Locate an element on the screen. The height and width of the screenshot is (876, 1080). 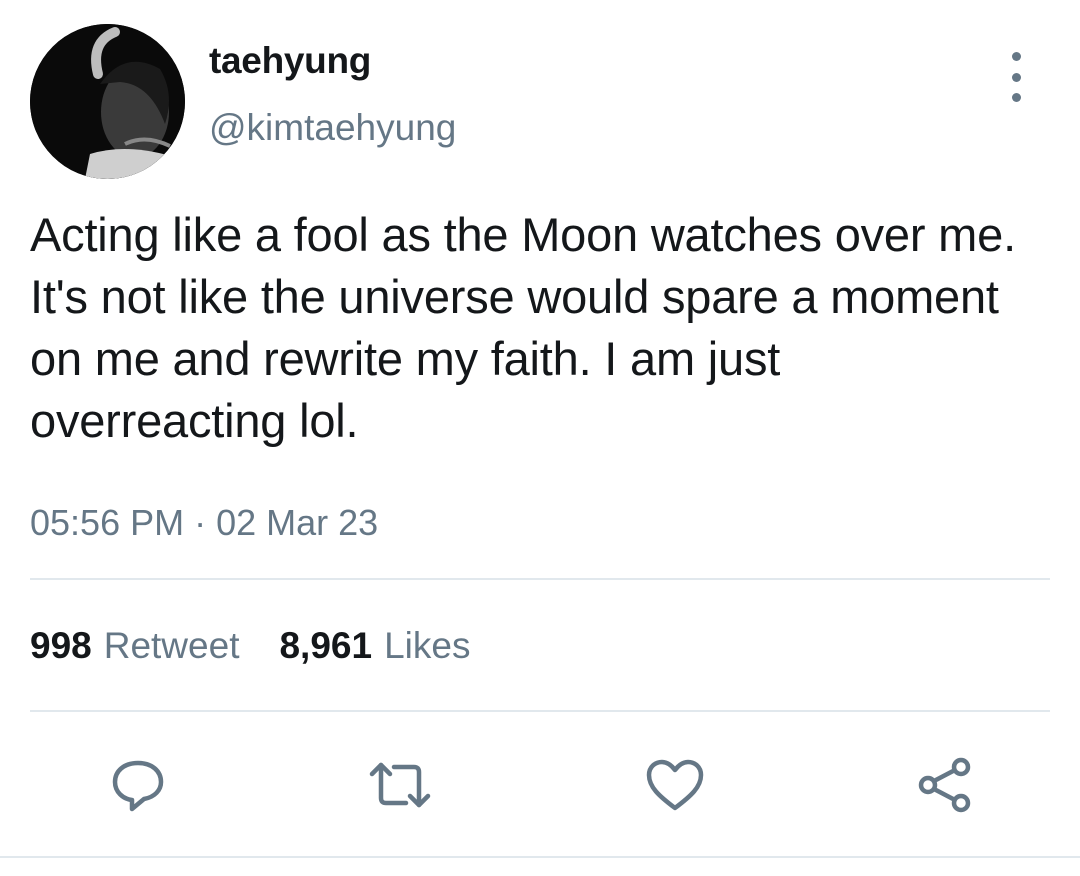
more-options-button is located at coordinates (1016, 77).